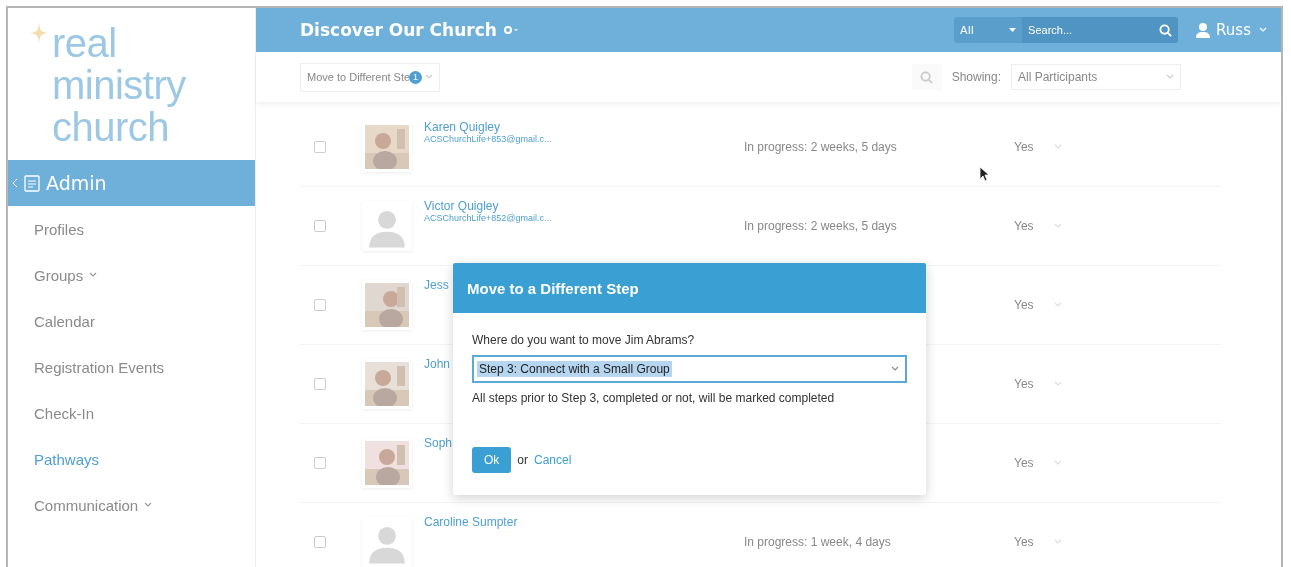 The image size is (1291, 567). What do you see at coordinates (553, 460) in the screenshot?
I see `cancel-link: Cancel` at bounding box center [553, 460].